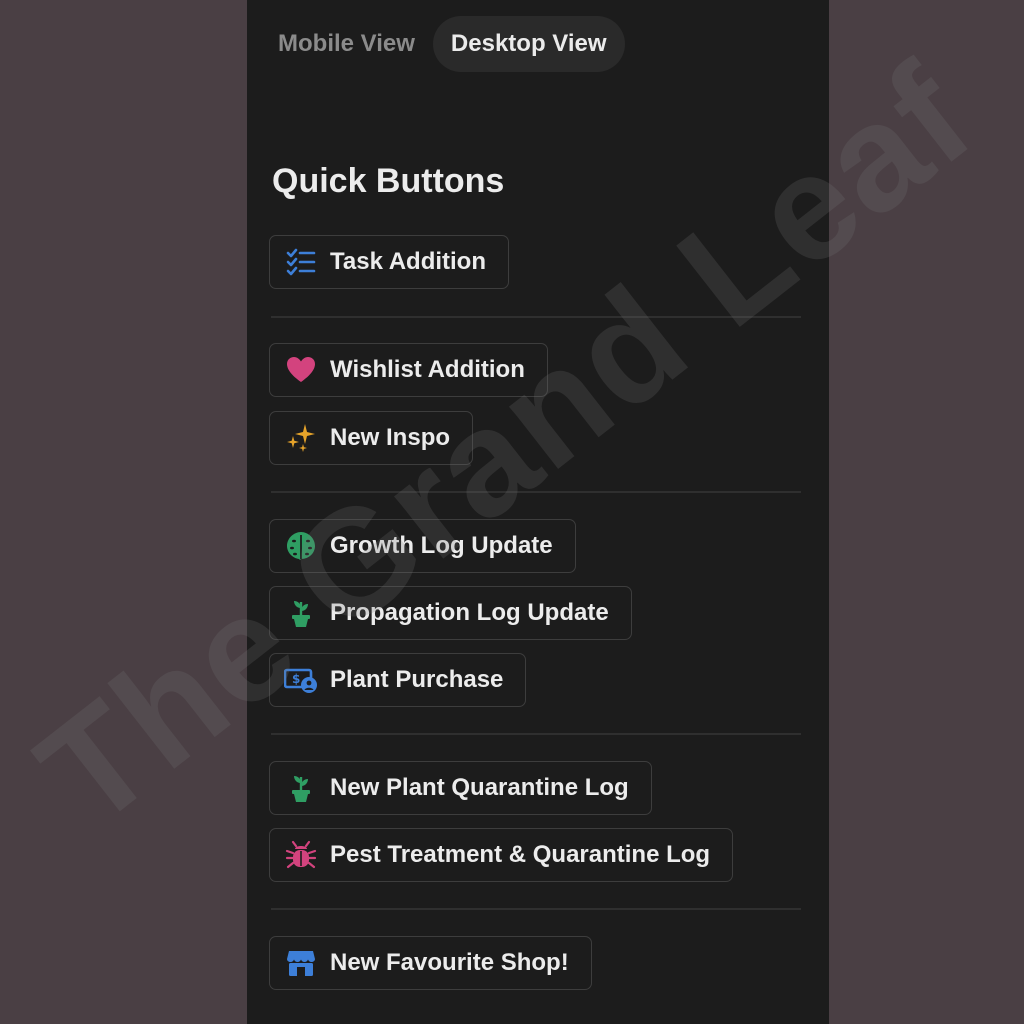  Describe the element at coordinates (301, 855) in the screenshot. I see `bug-icon` at that location.